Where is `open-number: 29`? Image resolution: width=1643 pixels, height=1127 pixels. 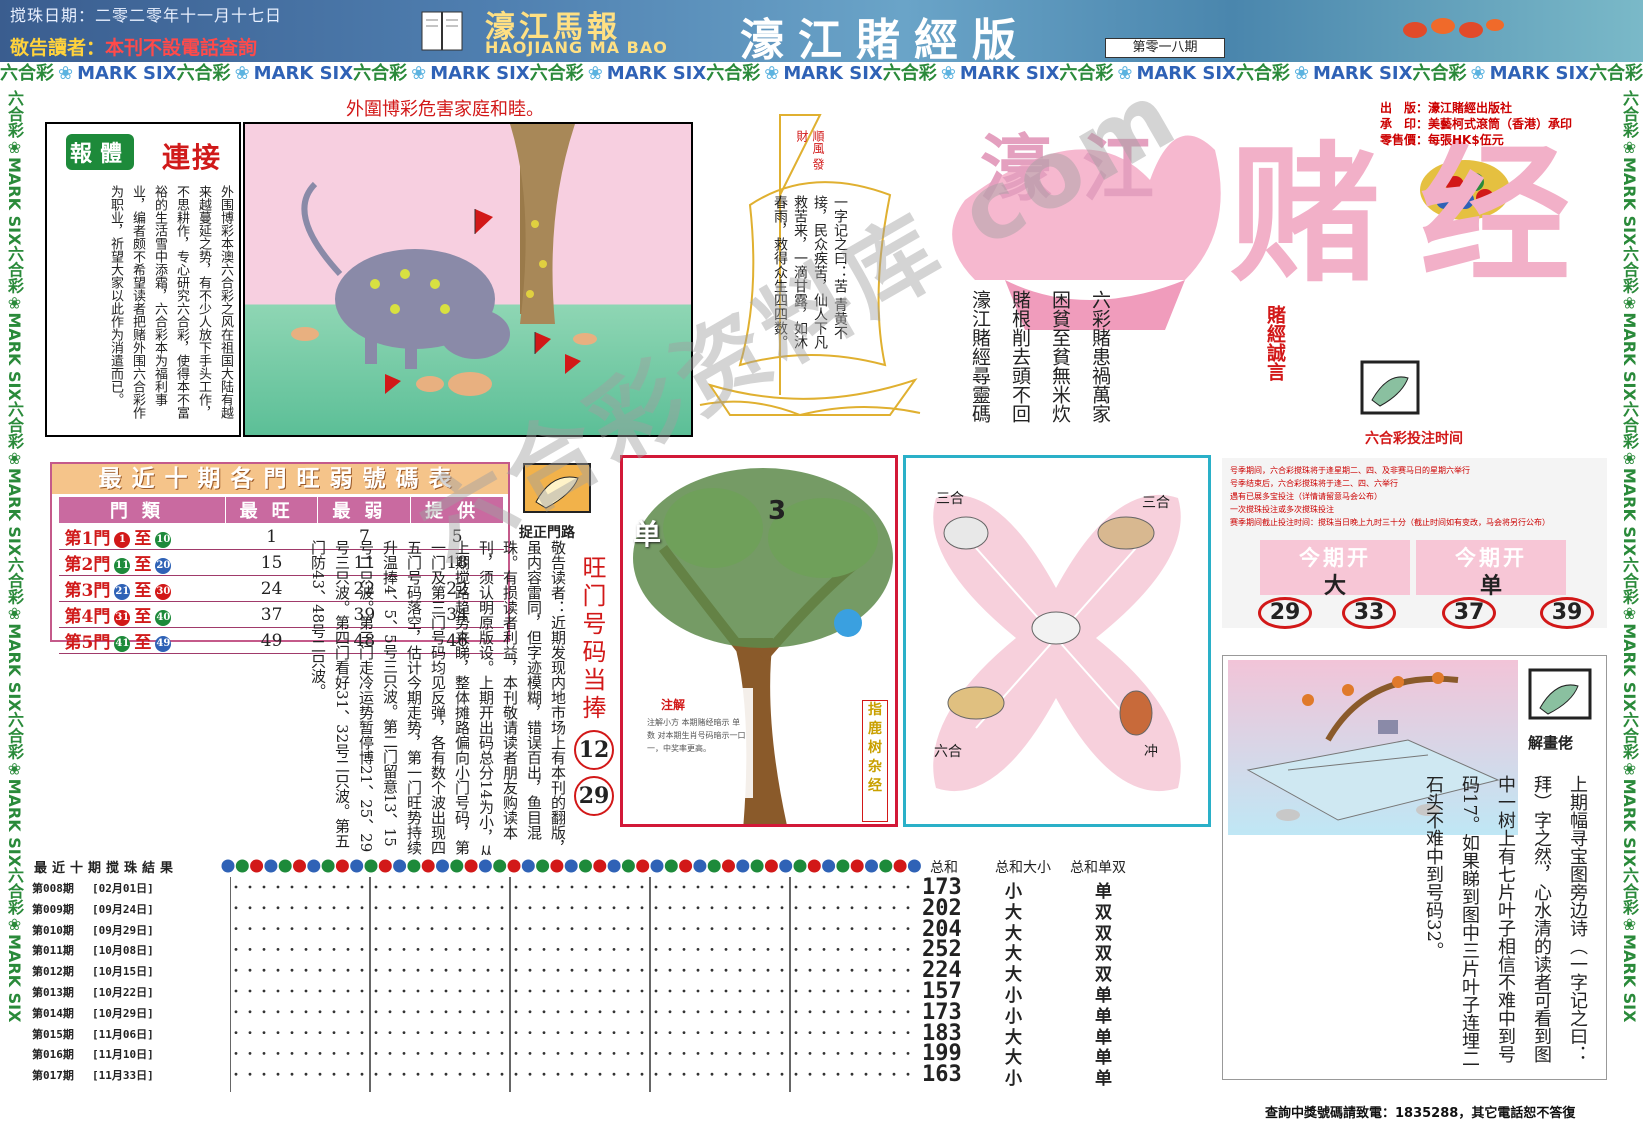 open-number: 29 is located at coordinates (1285, 613).